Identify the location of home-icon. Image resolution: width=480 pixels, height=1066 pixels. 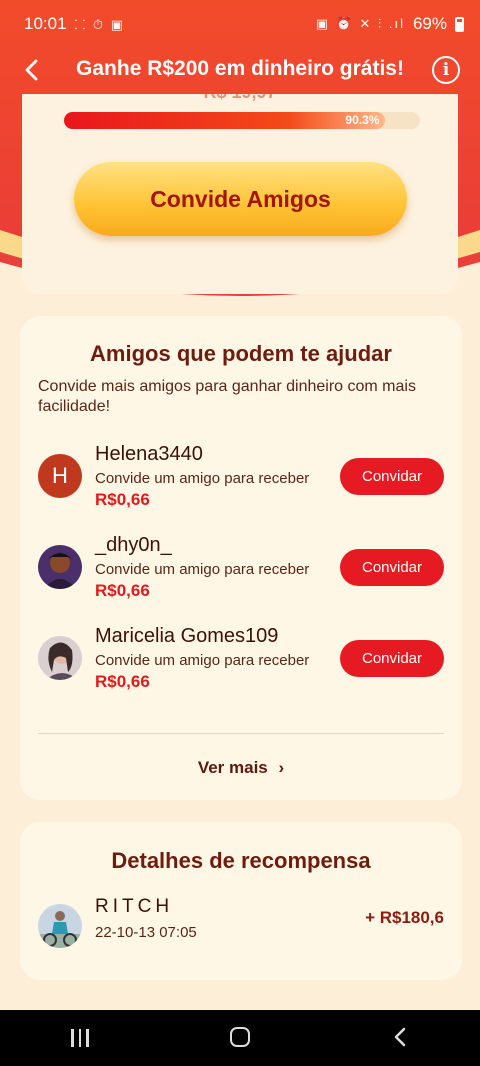
(240, 1036).